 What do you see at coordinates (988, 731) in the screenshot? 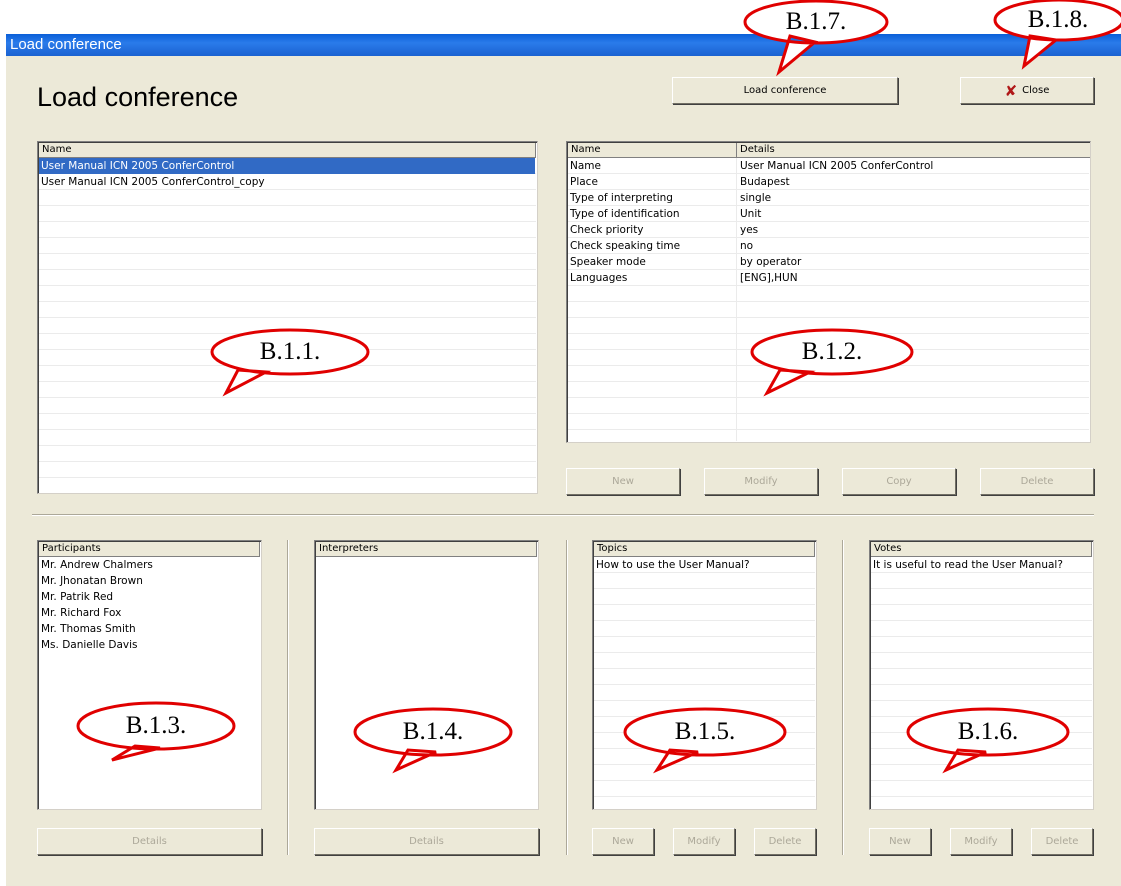
I see `callout-b116-label: B.1.6.` at bounding box center [988, 731].